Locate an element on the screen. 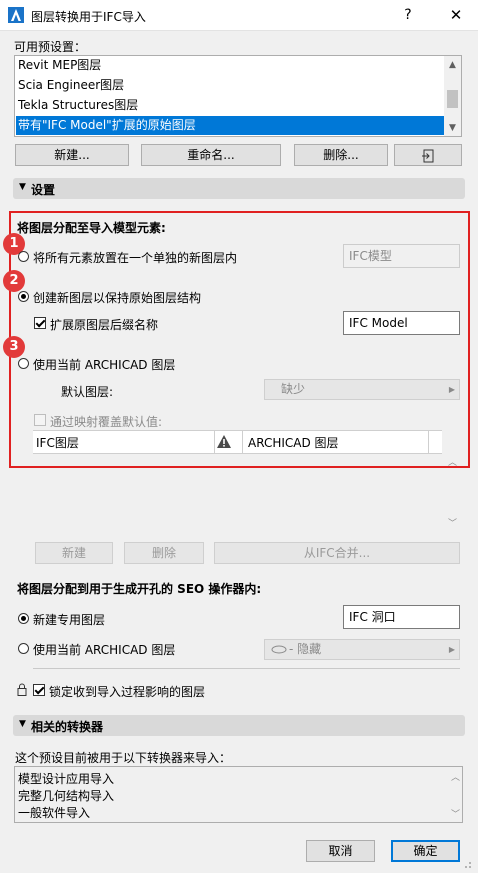  mapping-table: IFC图层 ARCHICAD 图层 is located at coordinates (237, 442).